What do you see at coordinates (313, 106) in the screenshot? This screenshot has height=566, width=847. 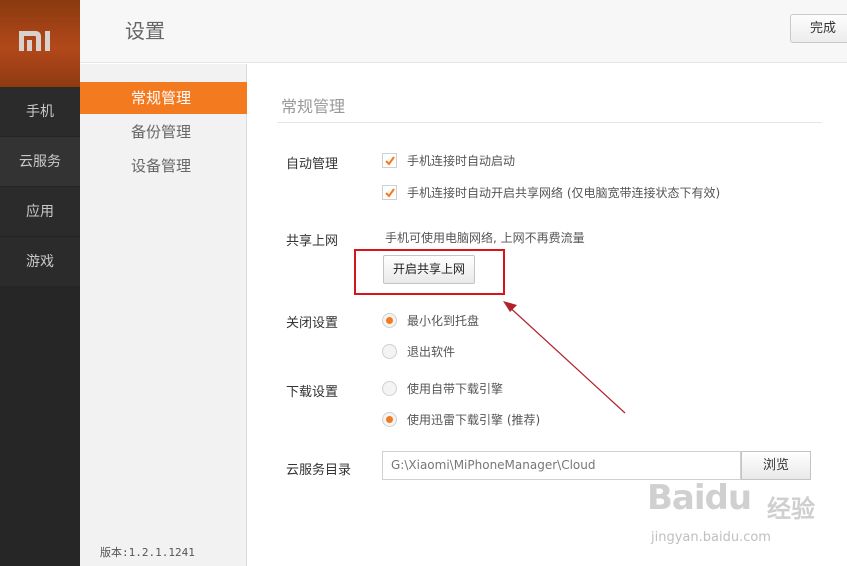 I see `section-title: 常规管理` at bounding box center [313, 106].